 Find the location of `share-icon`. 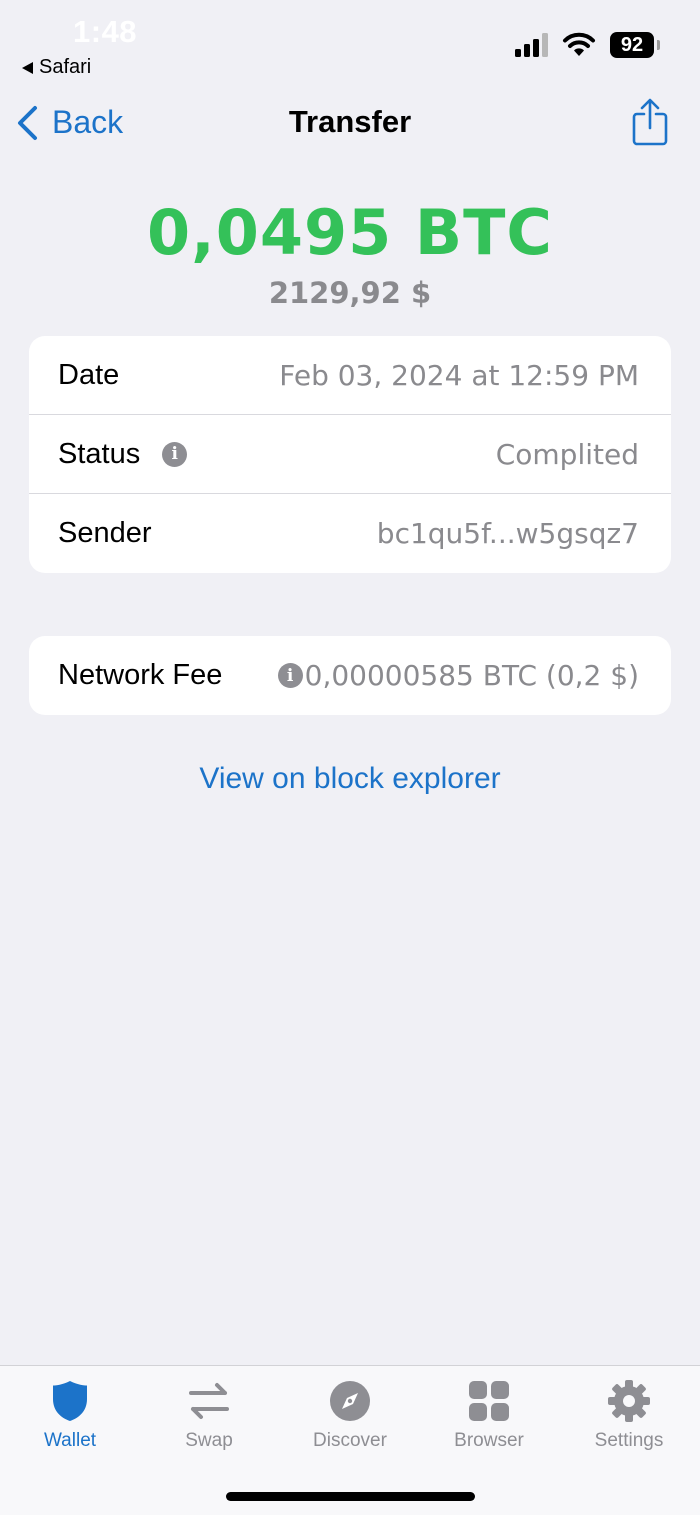

share-icon is located at coordinates (650, 122).